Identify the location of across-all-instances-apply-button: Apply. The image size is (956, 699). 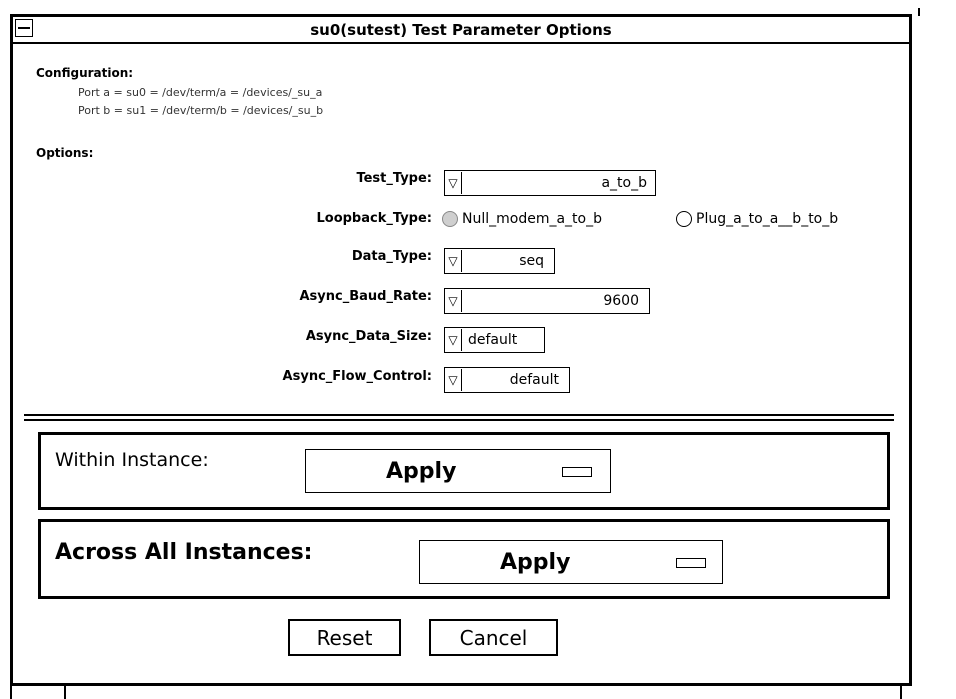
(571, 562).